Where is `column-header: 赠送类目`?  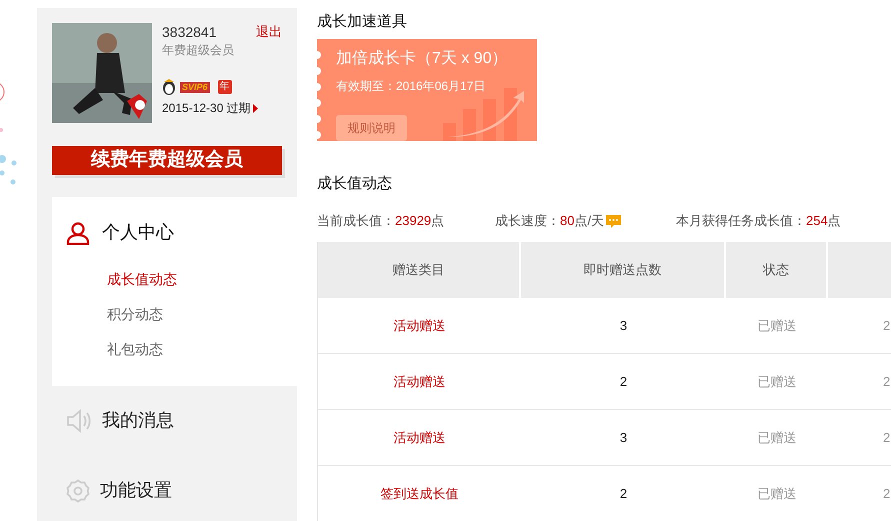
column-header: 赠送类目 is located at coordinates (419, 270).